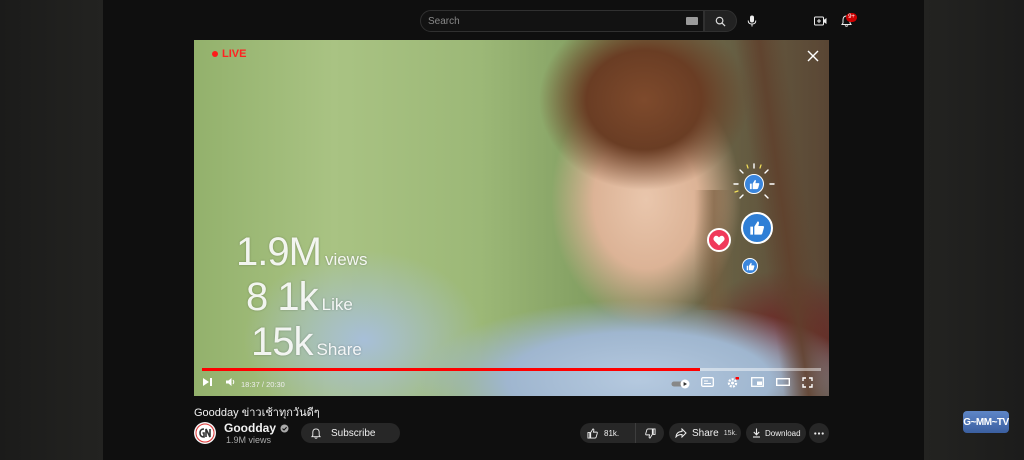 The width and height of the screenshot is (1024, 460). I want to click on gmm-tv-logo: G~MM~TV, so click(986, 422).